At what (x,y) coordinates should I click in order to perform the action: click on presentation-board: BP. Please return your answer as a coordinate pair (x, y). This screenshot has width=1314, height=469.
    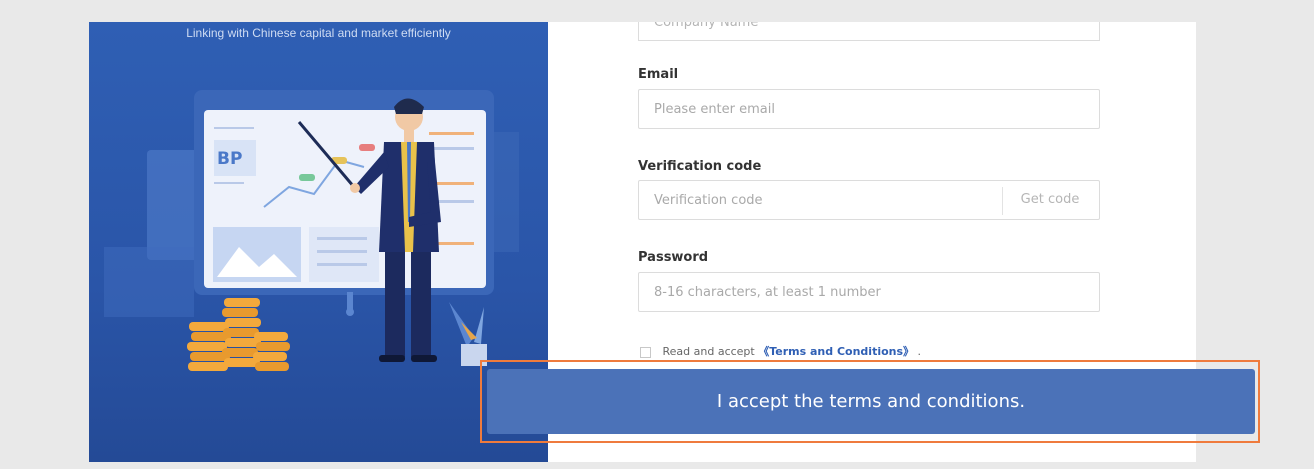
    Looking at the image, I should click on (344, 203).